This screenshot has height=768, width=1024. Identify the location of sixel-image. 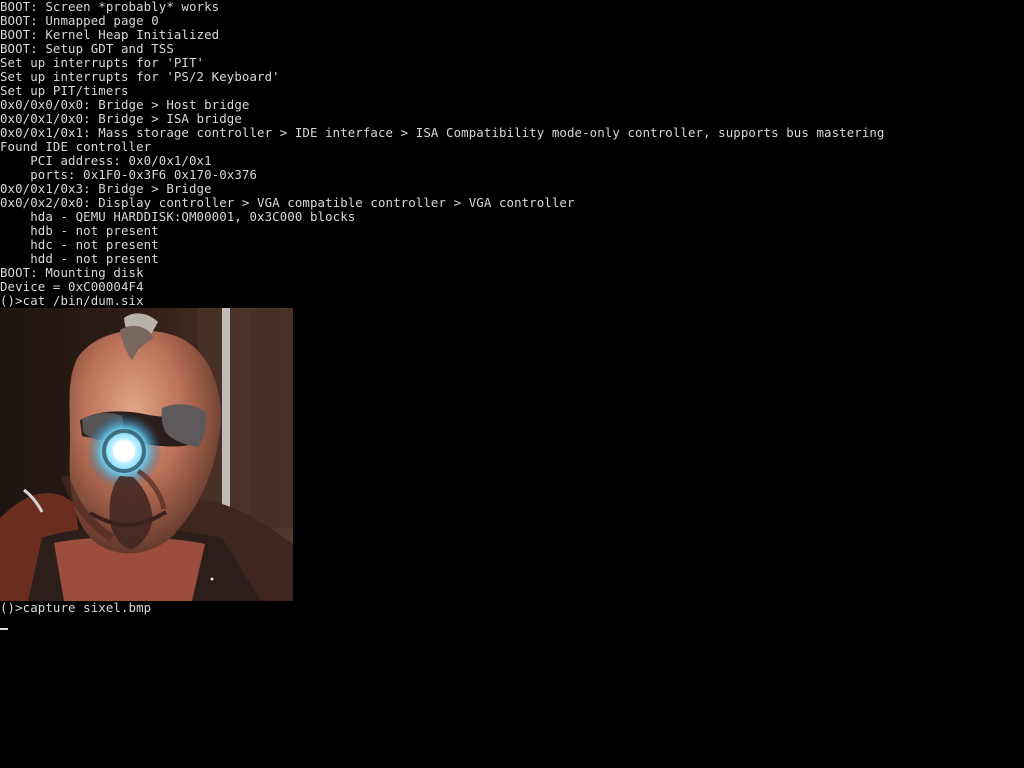
(146, 454).